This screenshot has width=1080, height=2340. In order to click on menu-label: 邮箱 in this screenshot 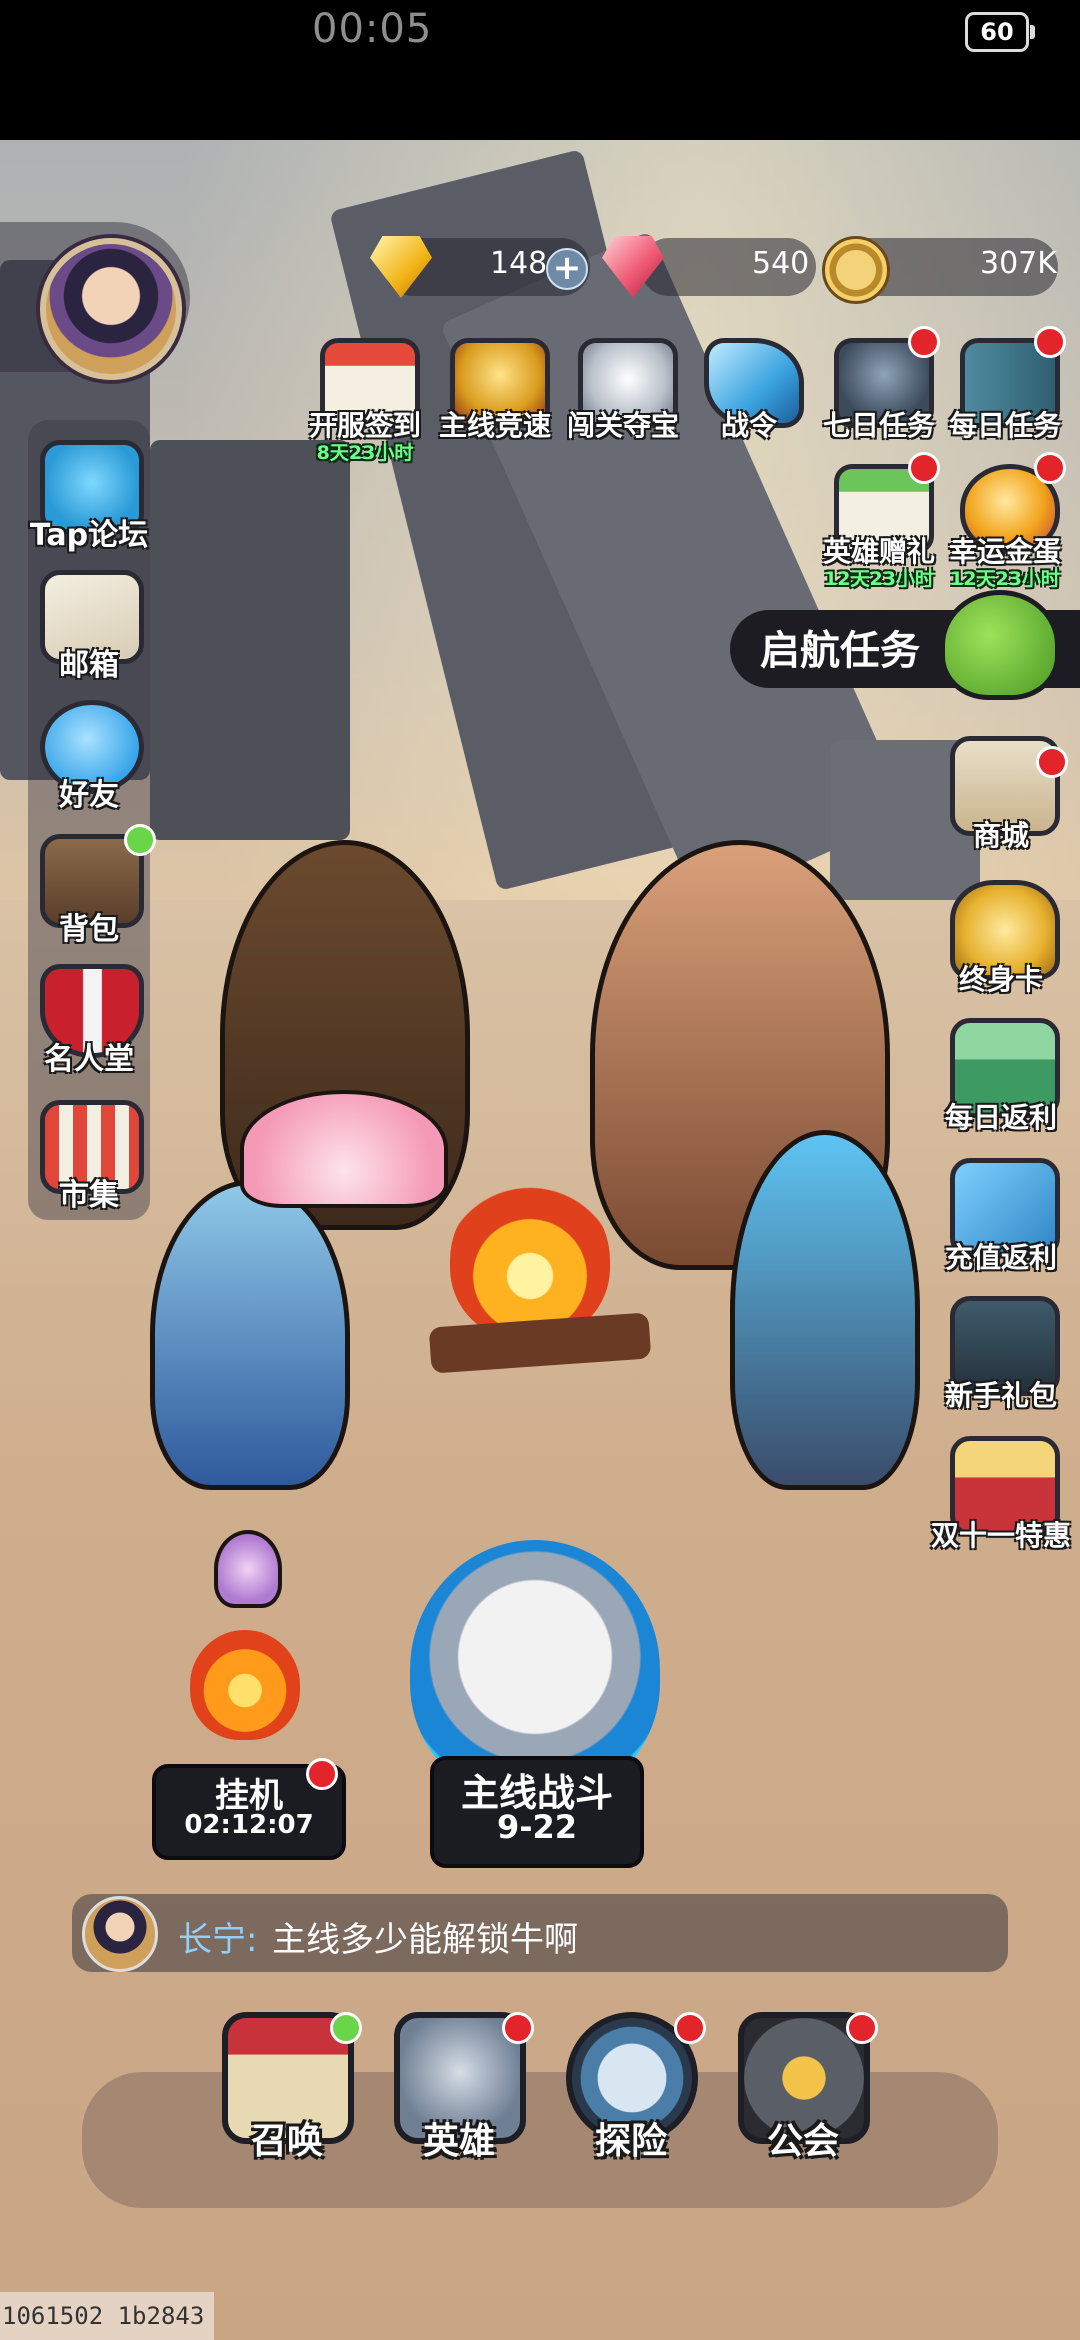, I will do `click(89, 665)`.